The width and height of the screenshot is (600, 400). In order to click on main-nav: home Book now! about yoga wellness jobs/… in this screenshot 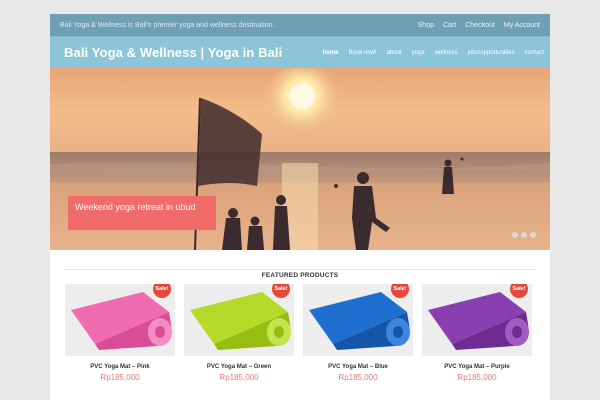, I will do `click(433, 53)`.